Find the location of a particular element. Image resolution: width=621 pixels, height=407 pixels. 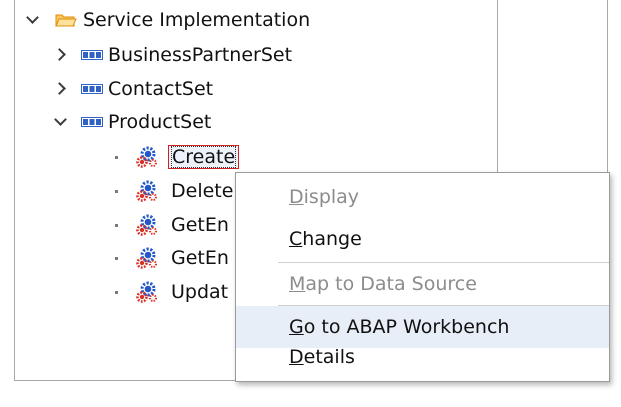

tree-node-productset: ProductSet is located at coordinates (255, 122).